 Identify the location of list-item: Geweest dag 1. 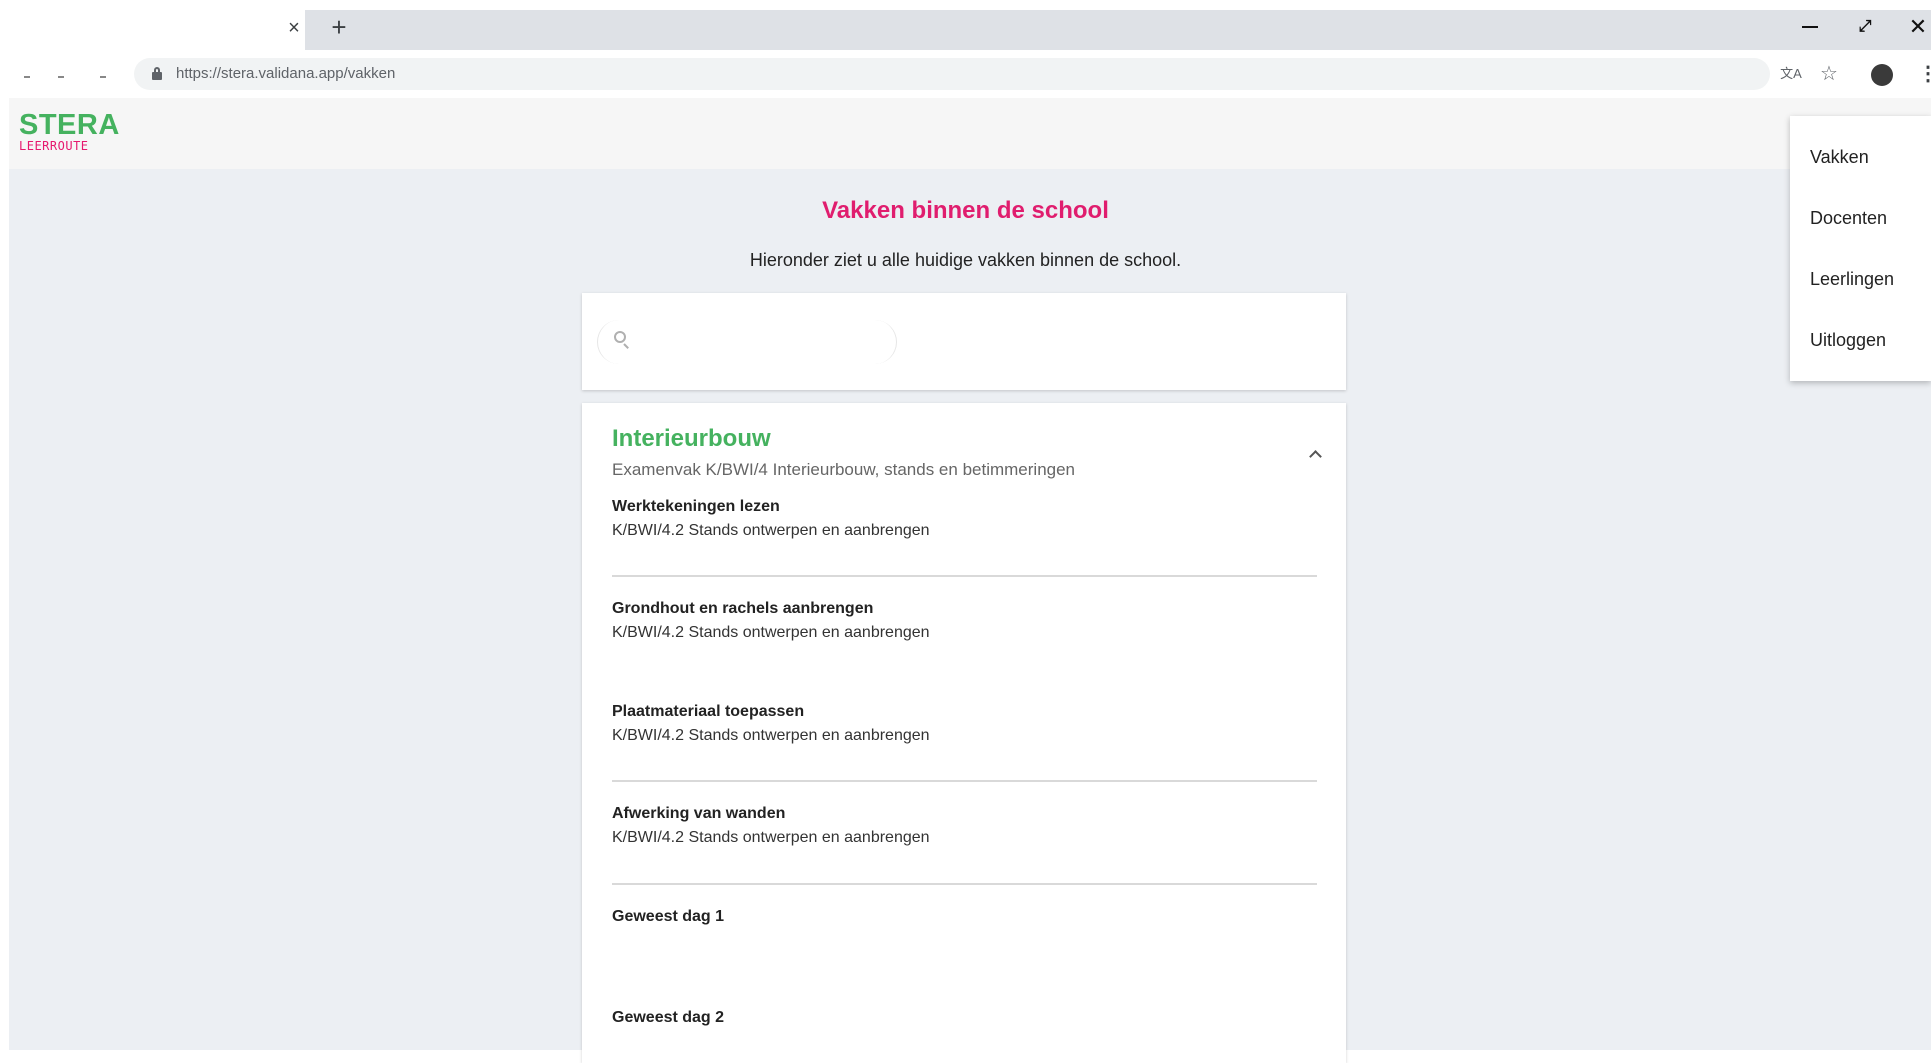
(964, 917).